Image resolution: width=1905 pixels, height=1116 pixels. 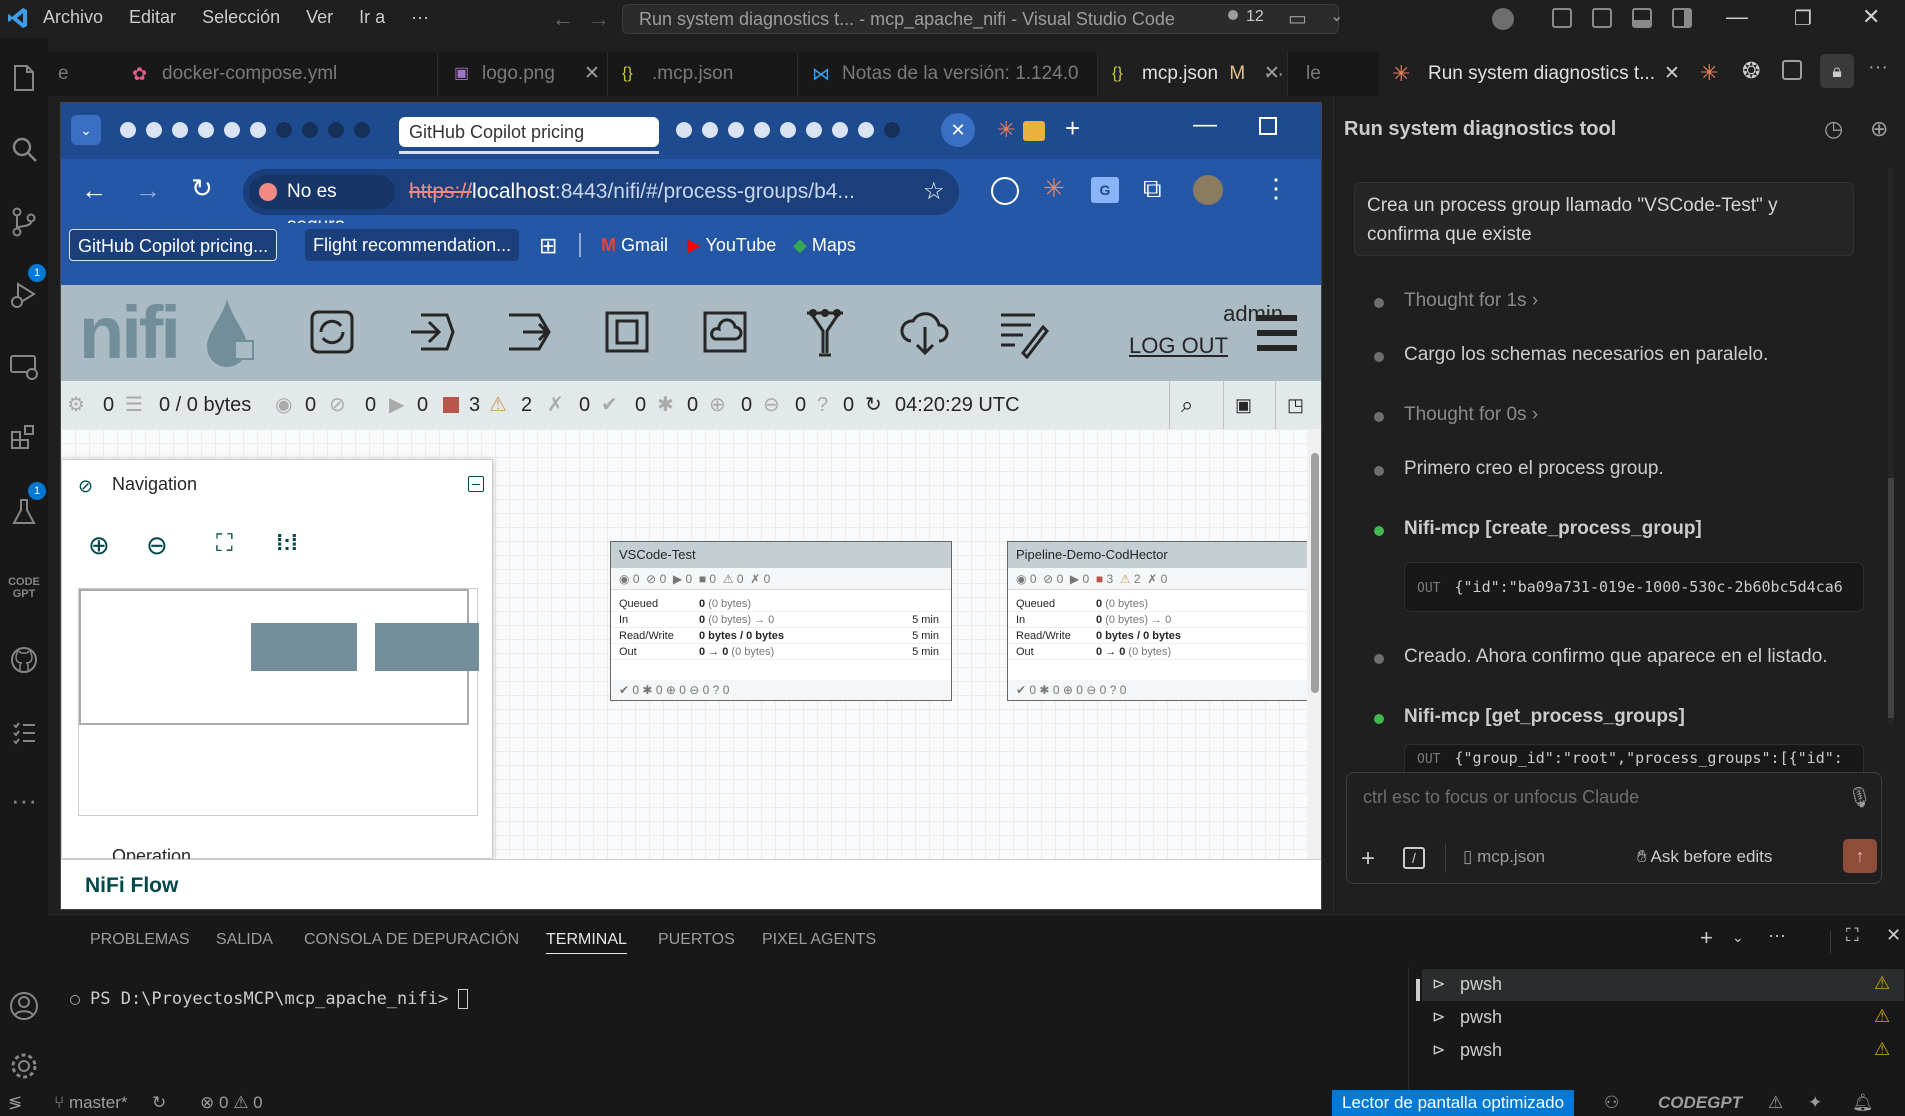 I want to click on layout-icon, so click(x=1602, y=18).